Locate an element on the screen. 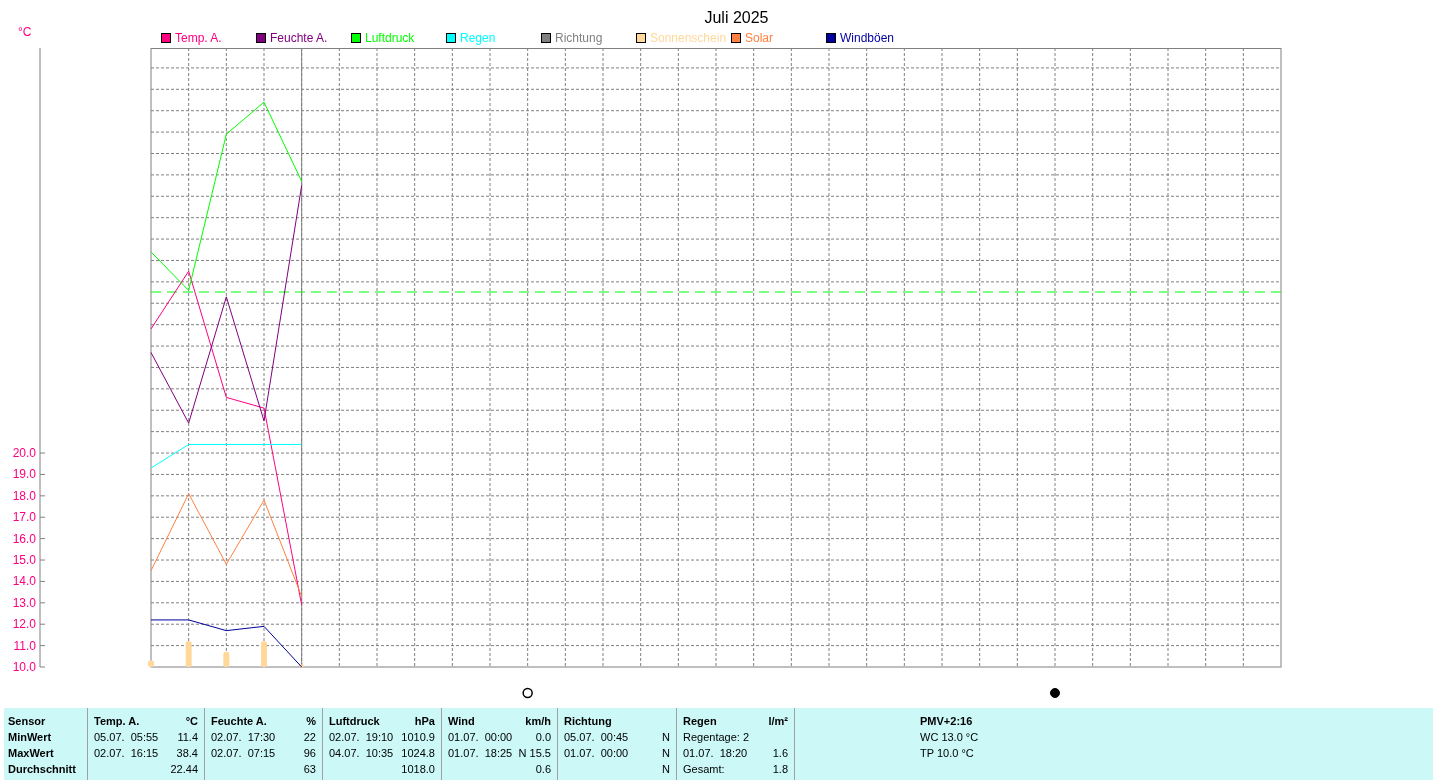 This screenshot has height=780, width=1433. y-tick-label: 12.0 is located at coordinates (24, 624).